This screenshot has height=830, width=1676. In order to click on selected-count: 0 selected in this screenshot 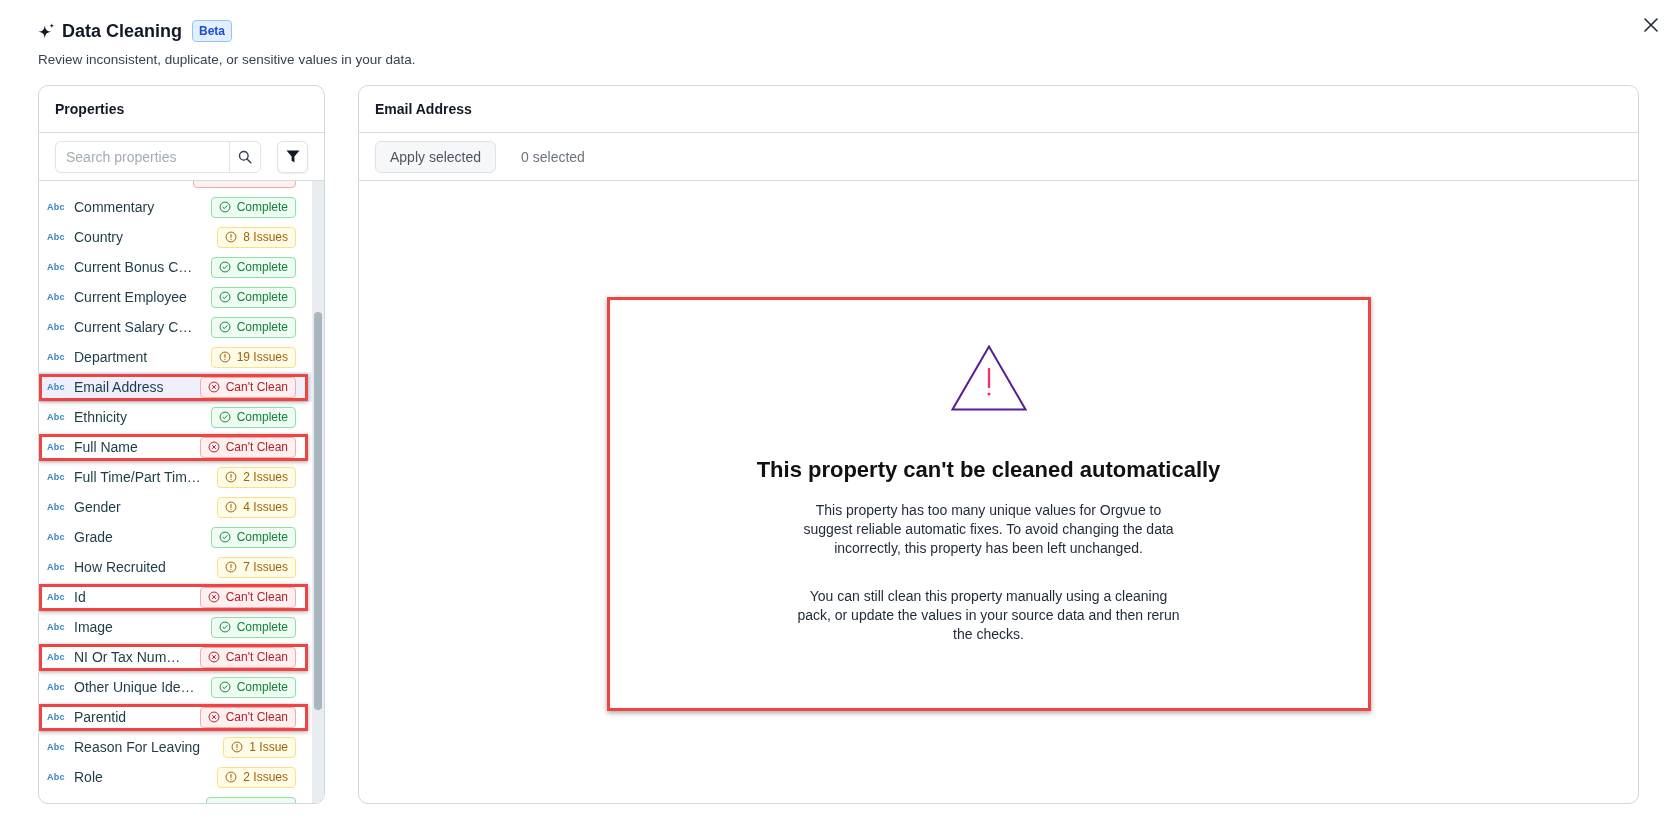, I will do `click(553, 156)`.